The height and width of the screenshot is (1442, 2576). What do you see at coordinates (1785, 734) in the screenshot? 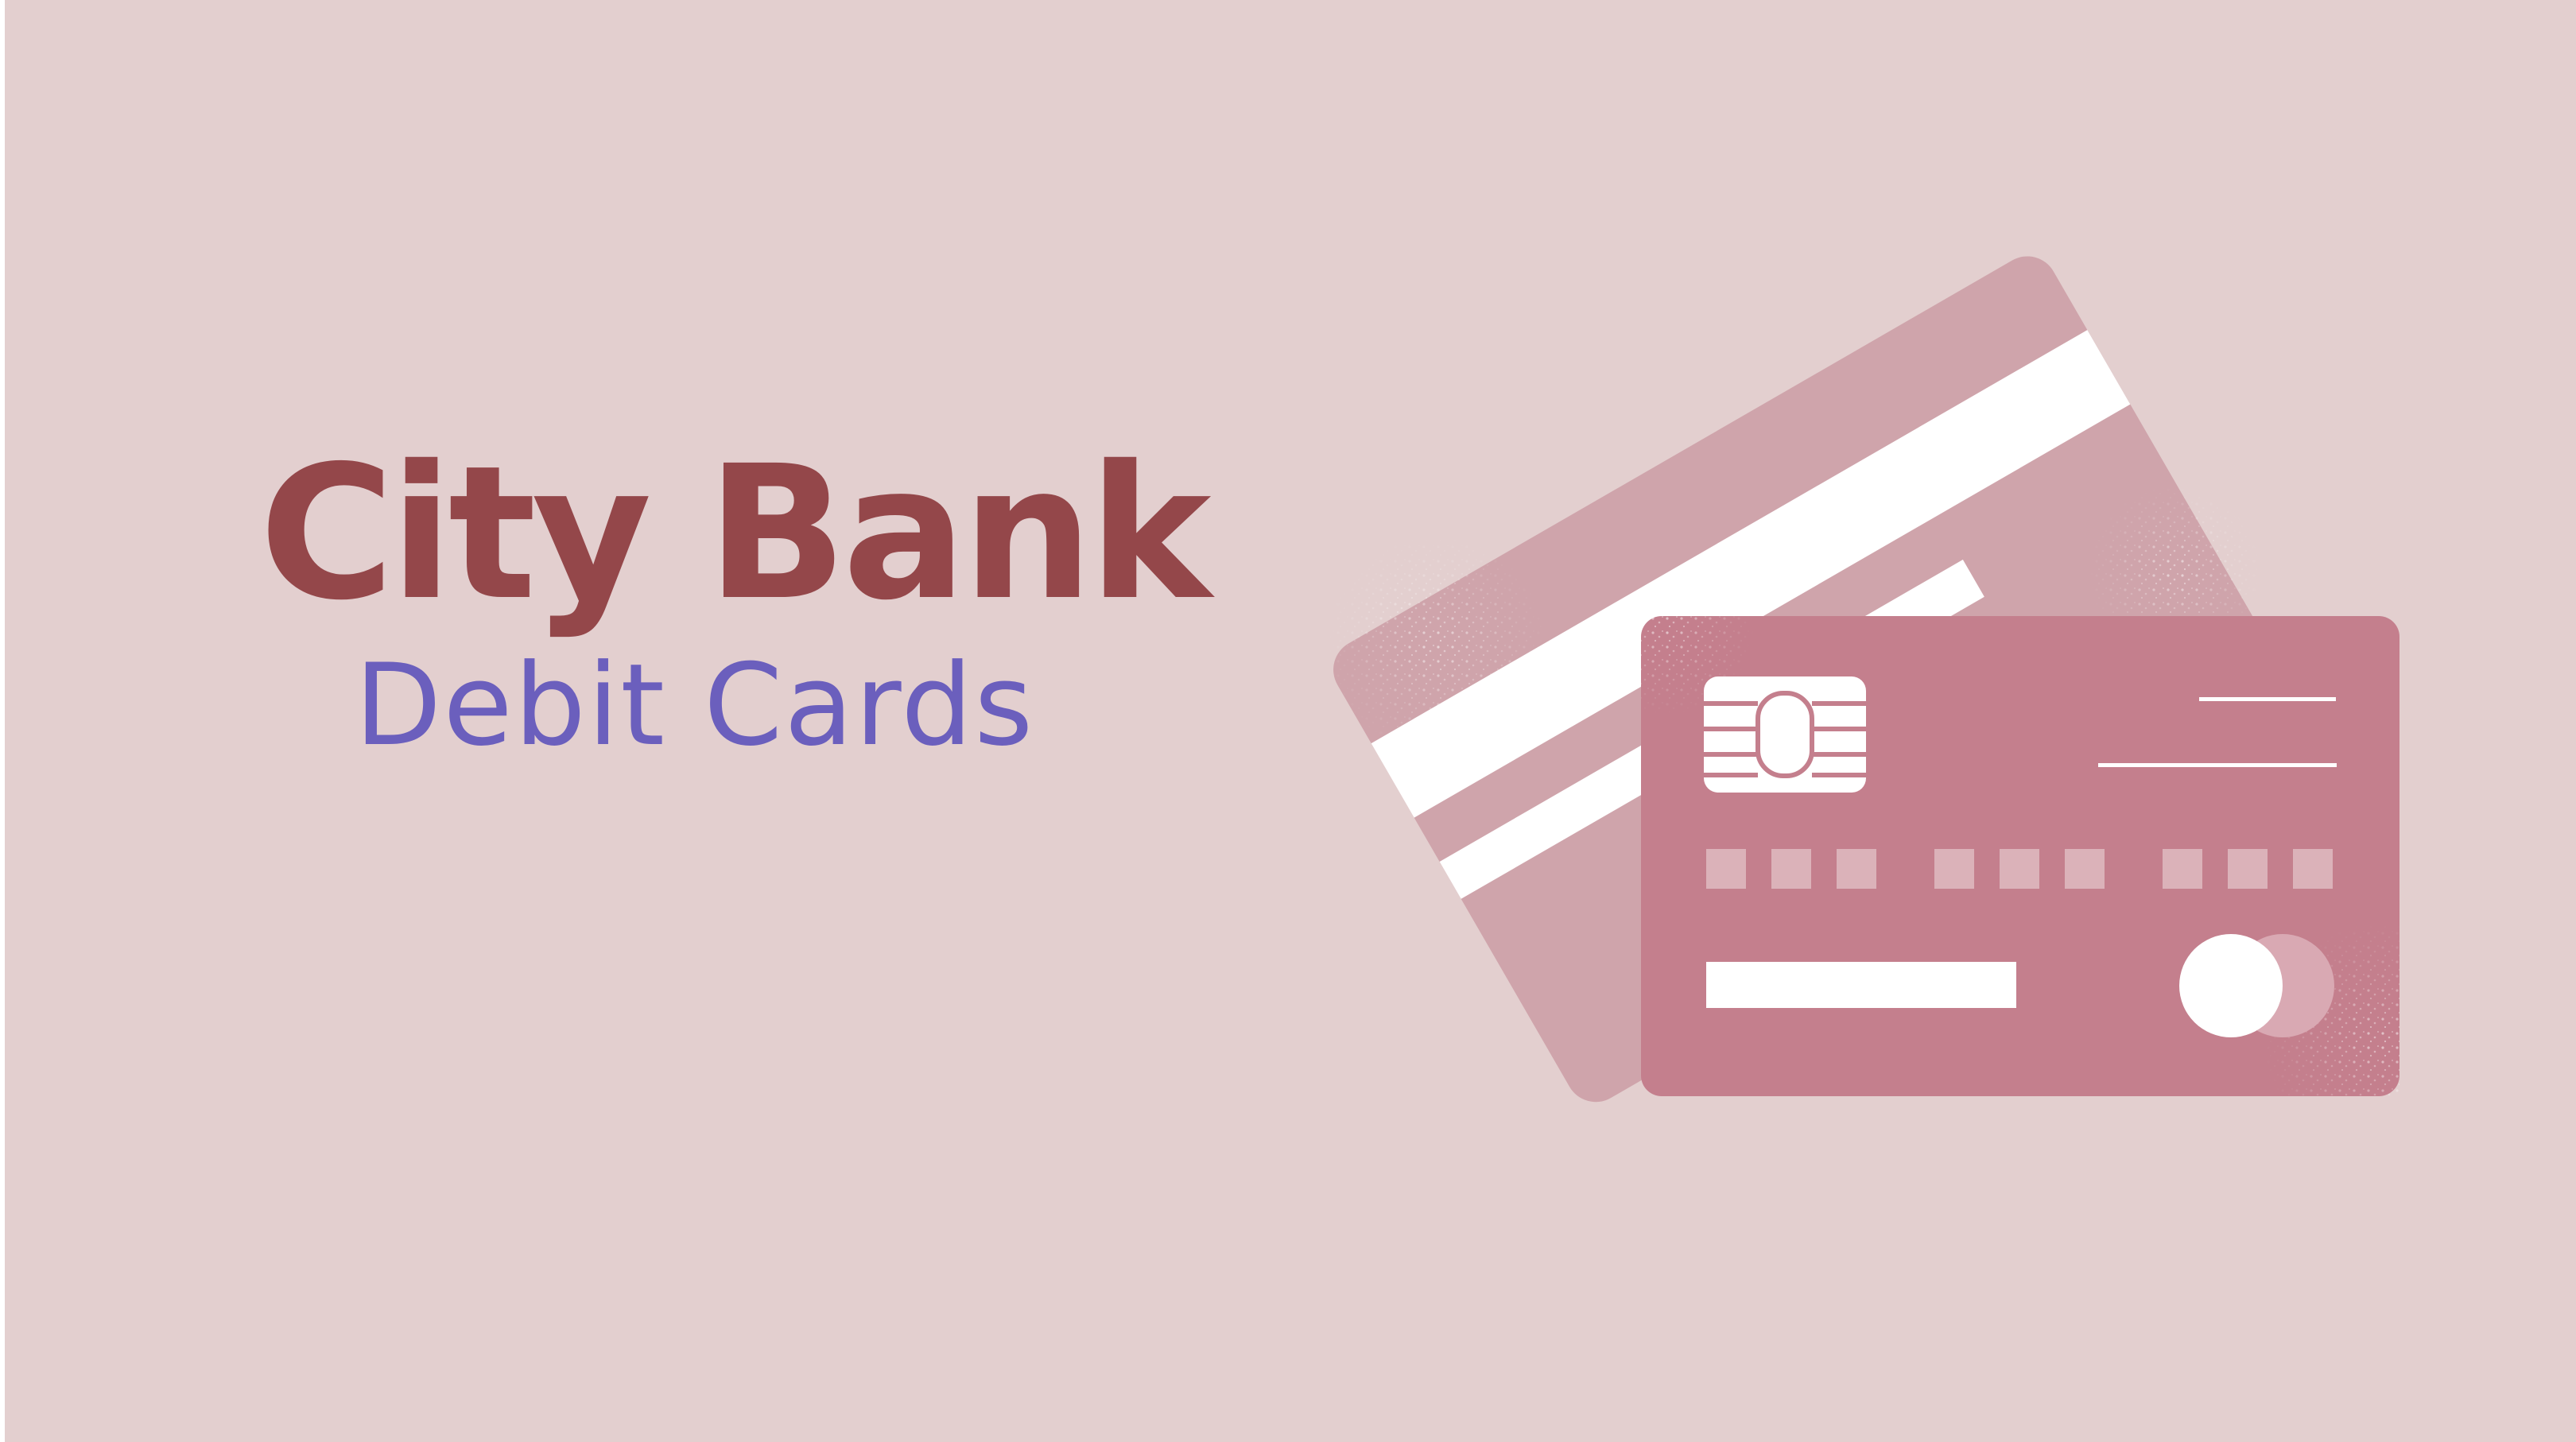
I see `chip-icon` at bounding box center [1785, 734].